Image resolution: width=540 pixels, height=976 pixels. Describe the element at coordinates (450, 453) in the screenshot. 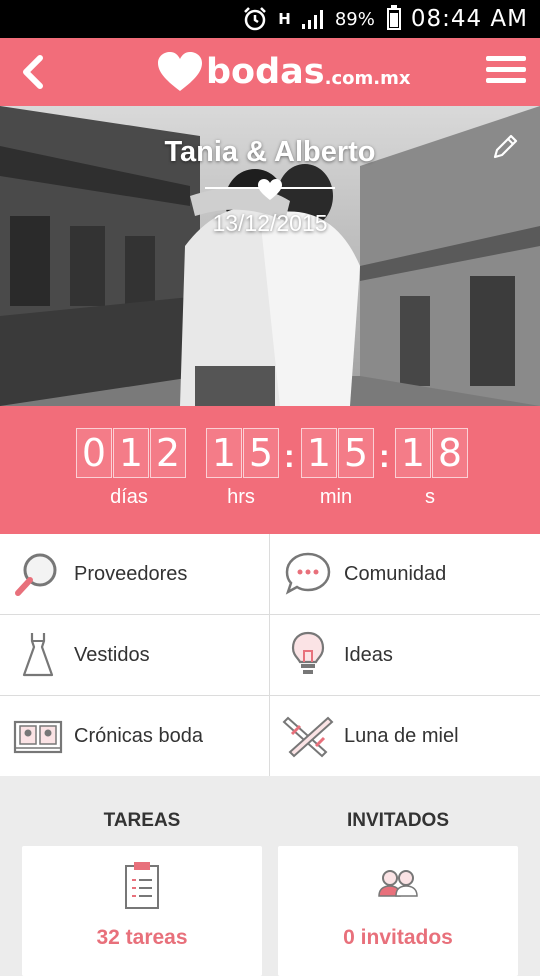

I see `seconds-digit: 8` at that location.